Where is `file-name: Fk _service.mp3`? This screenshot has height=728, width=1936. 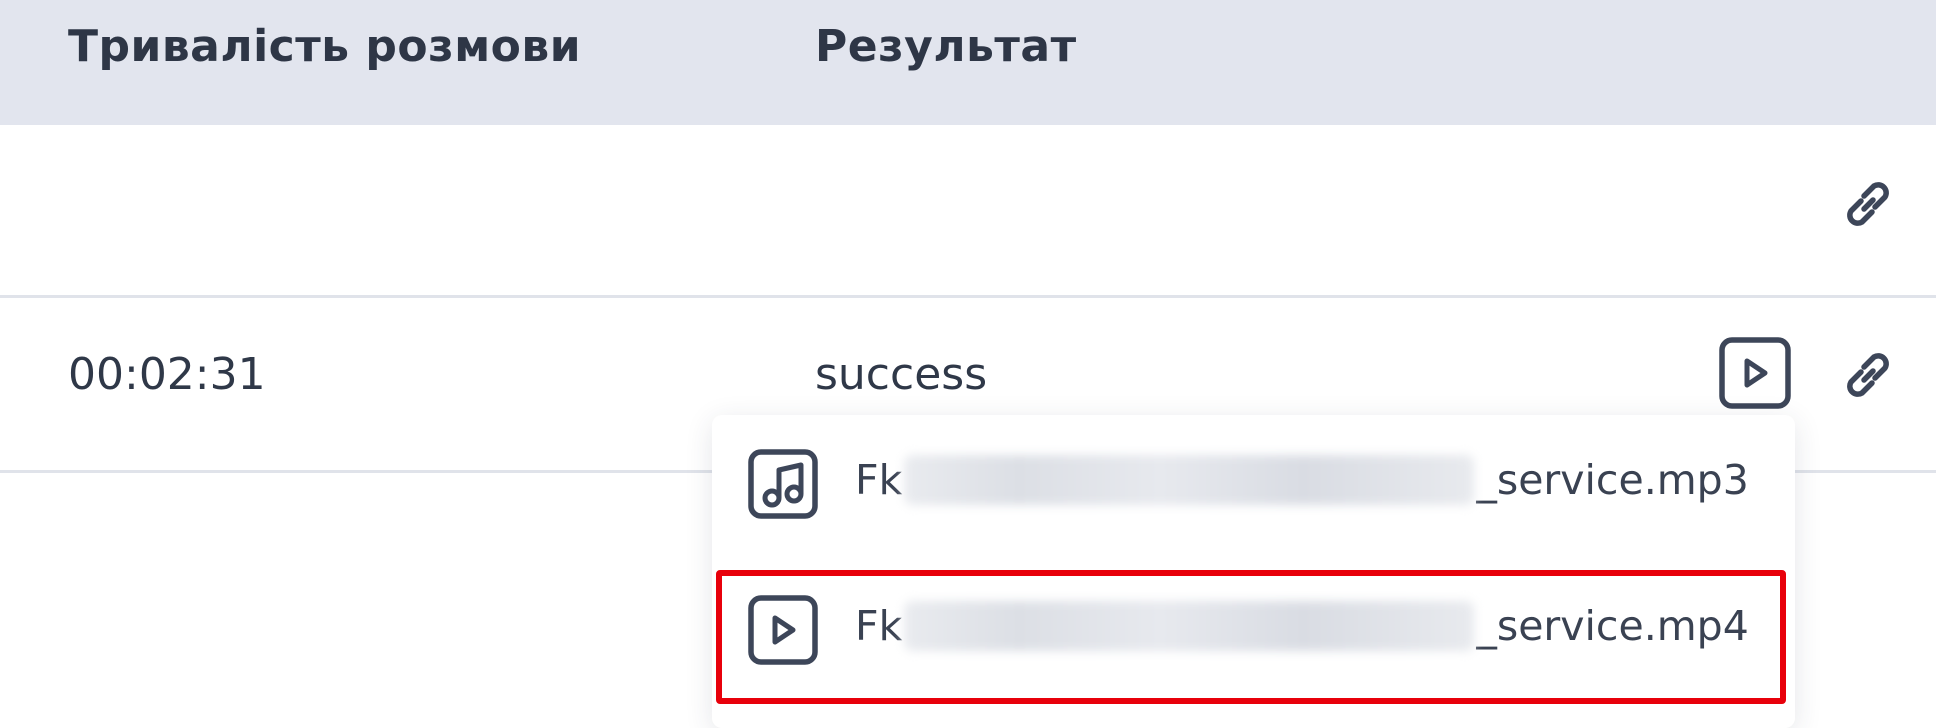
file-name: Fk _service.mp3 is located at coordinates (1302, 480).